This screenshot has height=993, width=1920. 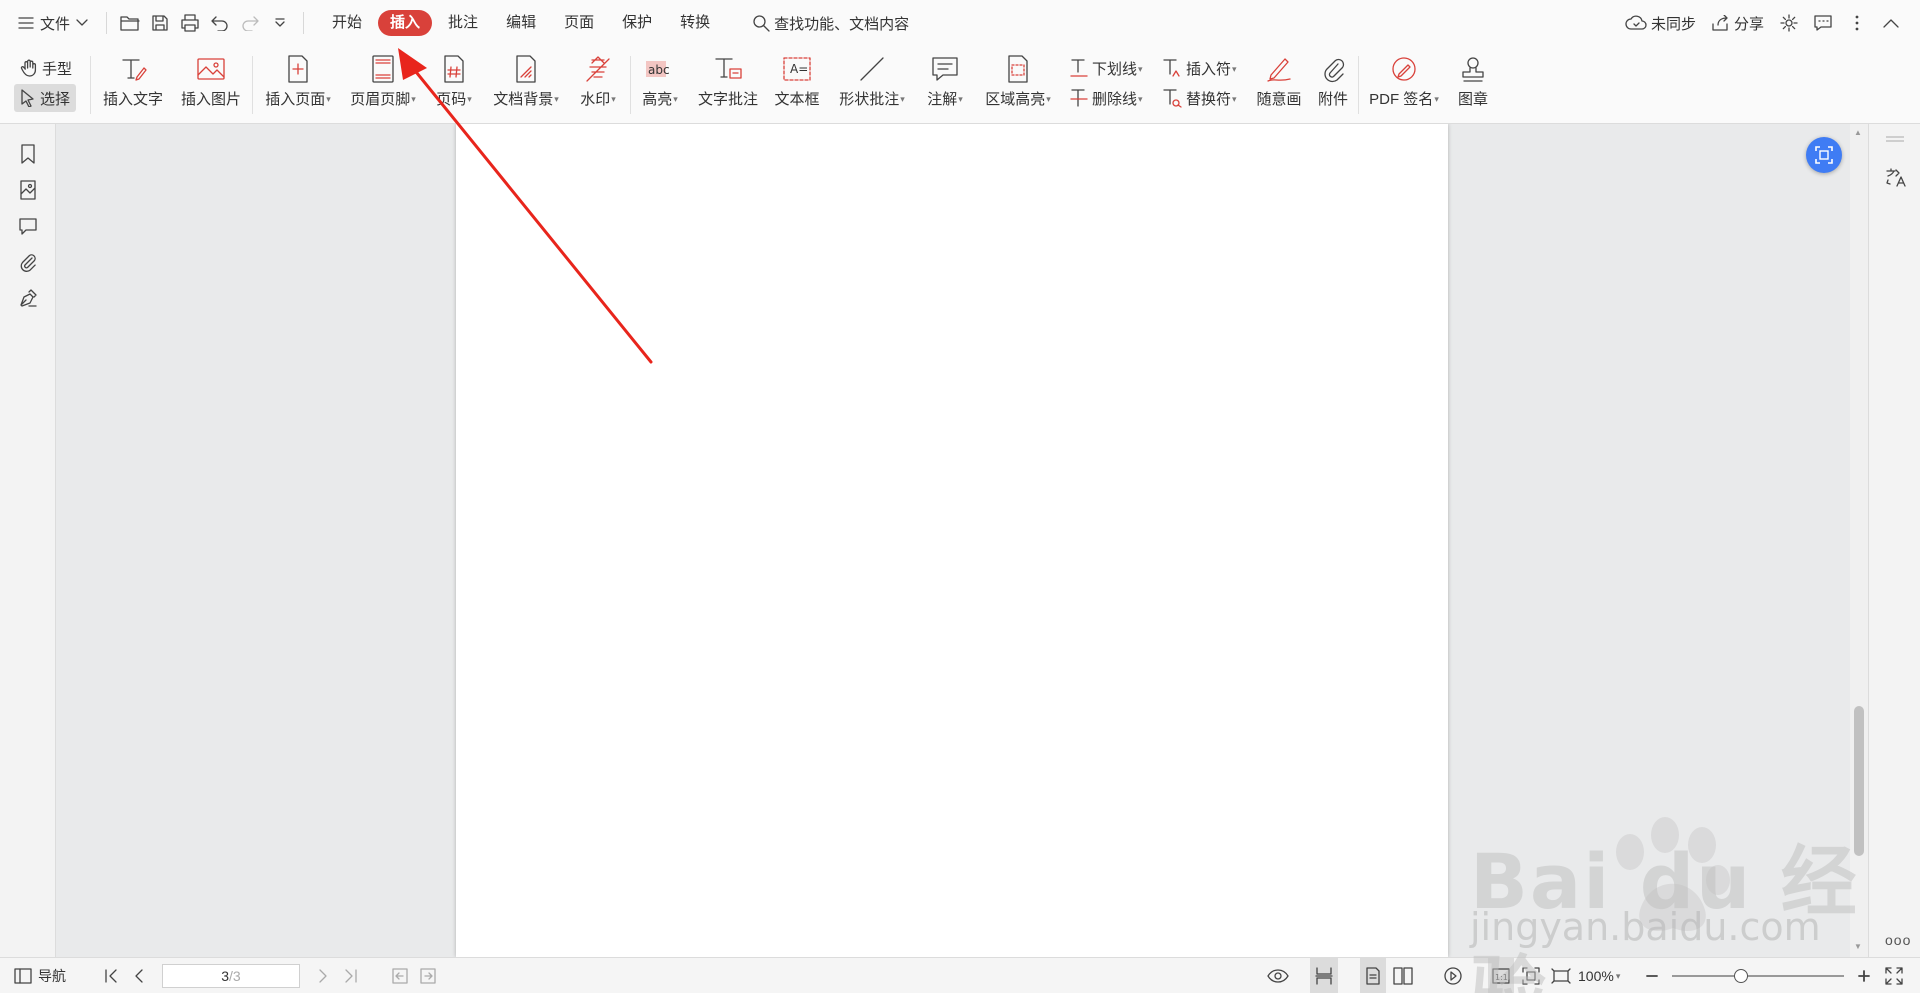 What do you see at coordinates (405, 23) in the screenshot?
I see `tab-insert: 插入` at bounding box center [405, 23].